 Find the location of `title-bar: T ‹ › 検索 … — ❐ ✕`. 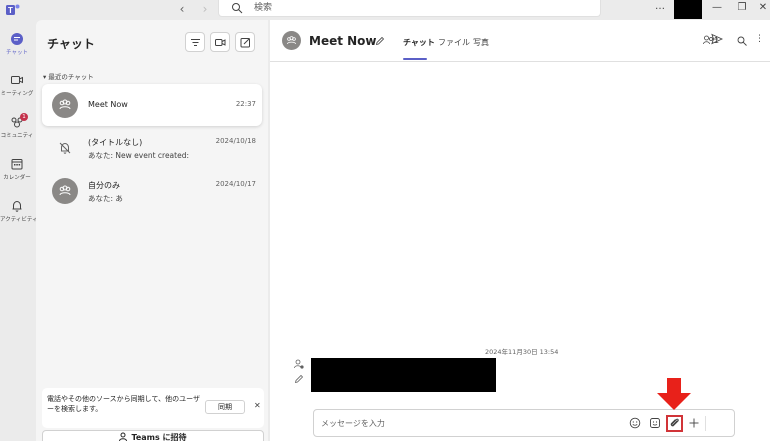

title-bar: T ‹ › 検索 … — ❐ ✕ is located at coordinates (385, 10).